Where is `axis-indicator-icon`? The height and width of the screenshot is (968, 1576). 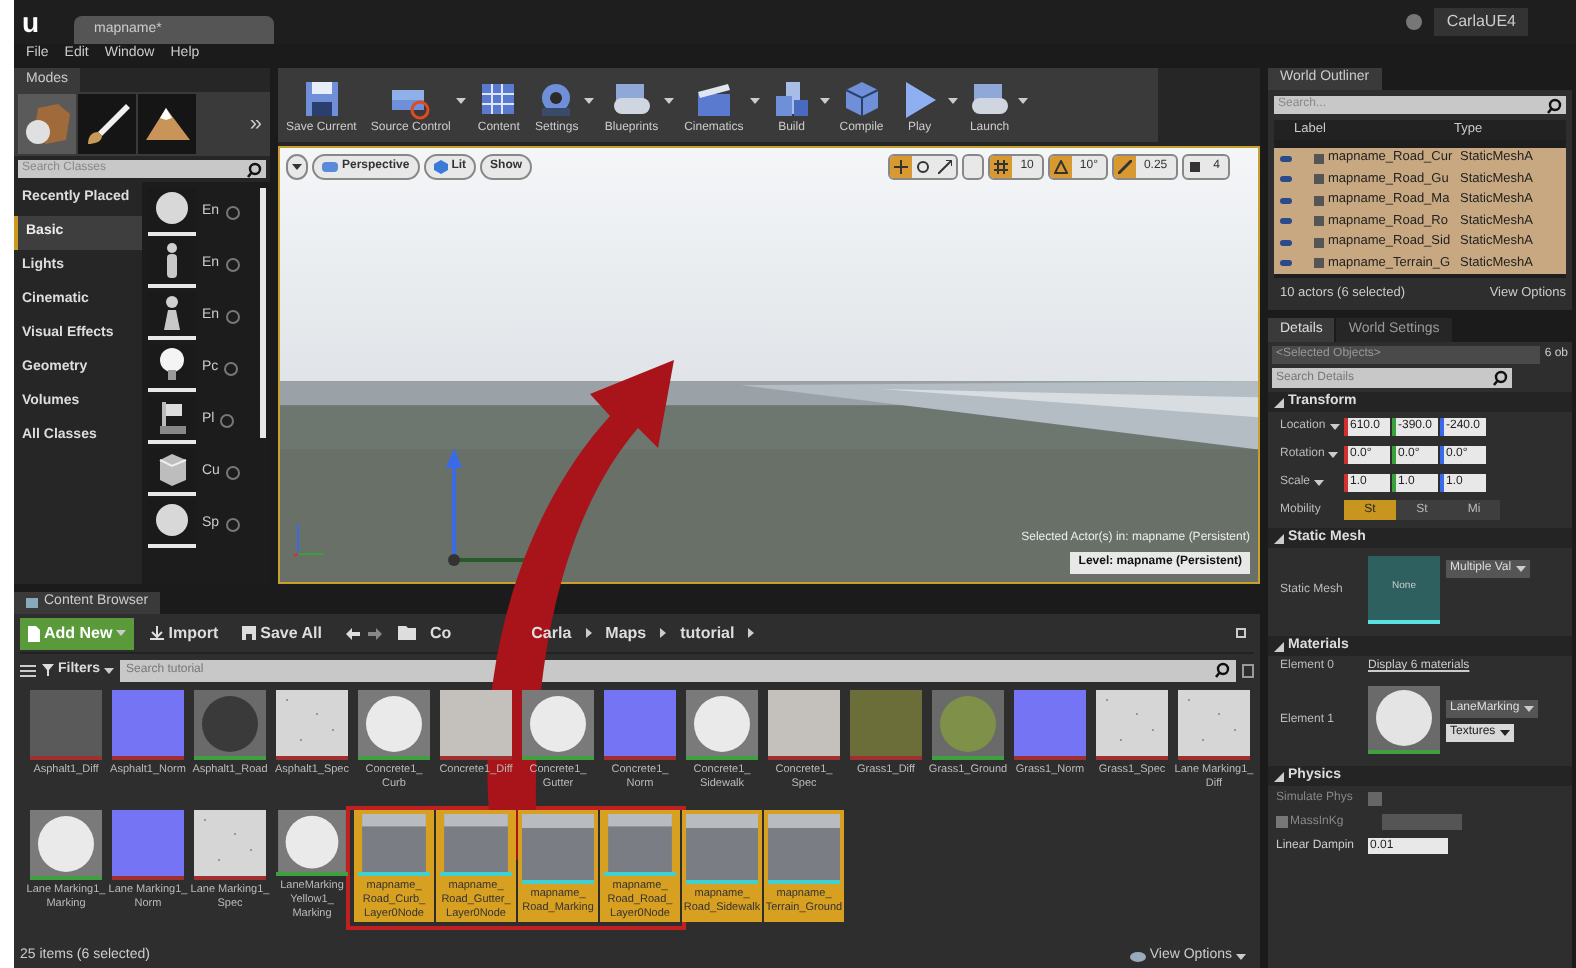
axis-indicator-icon is located at coordinates (310, 538).